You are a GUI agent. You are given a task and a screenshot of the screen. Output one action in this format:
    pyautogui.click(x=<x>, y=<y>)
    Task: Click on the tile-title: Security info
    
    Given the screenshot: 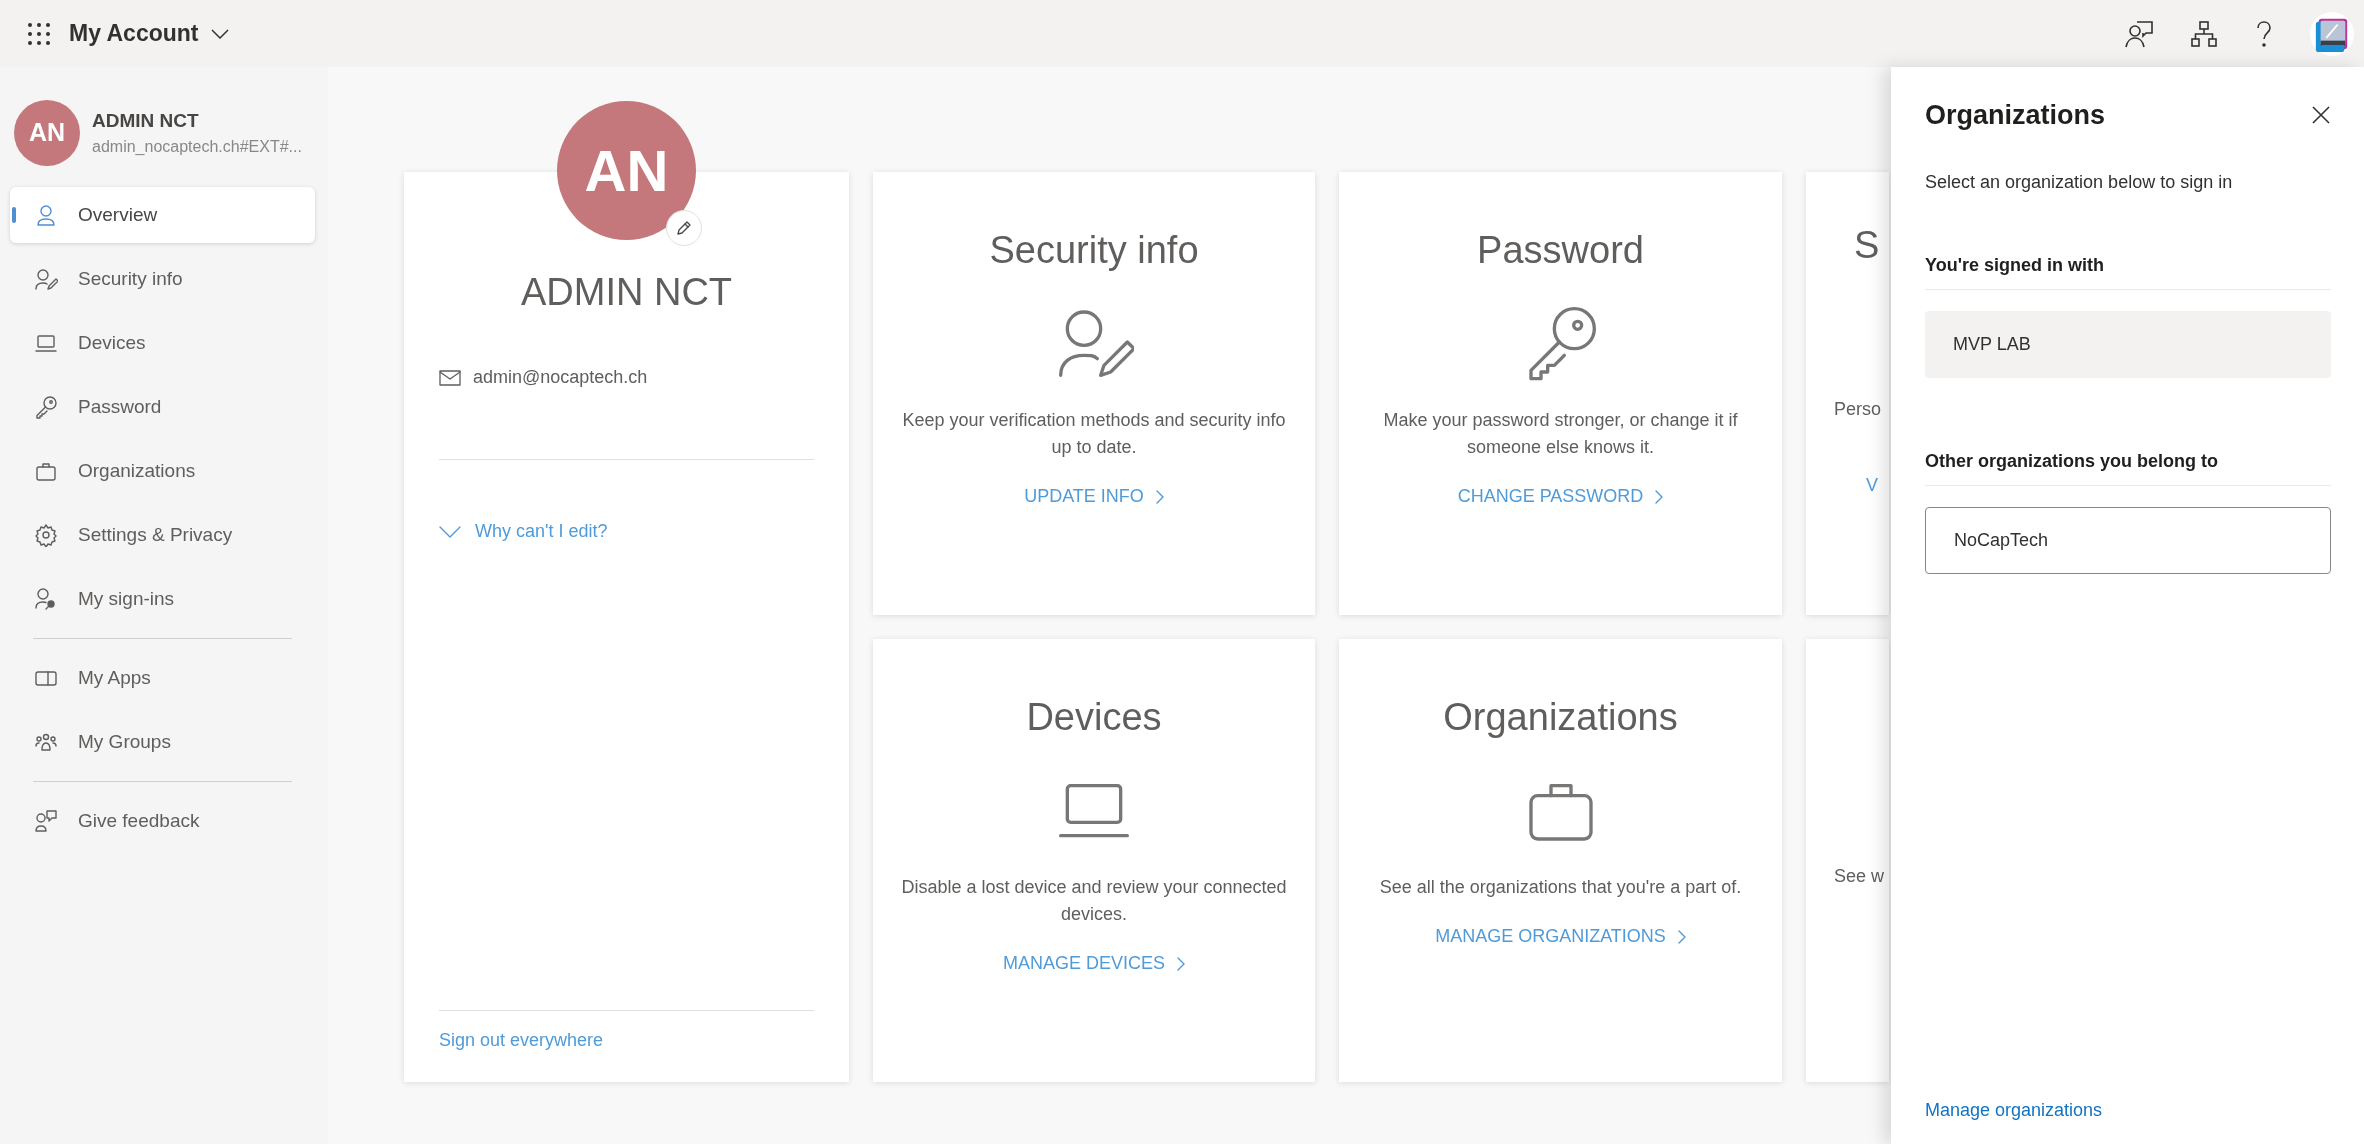 What is the action you would take?
    pyautogui.click(x=1094, y=250)
    